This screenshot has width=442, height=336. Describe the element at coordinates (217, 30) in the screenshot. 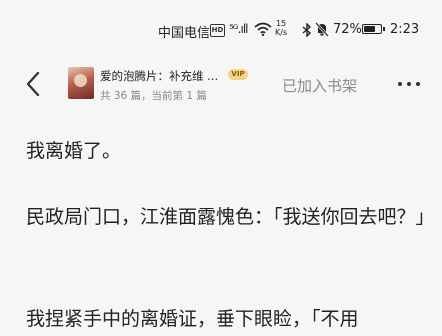

I see `hd-icon: HD` at that location.